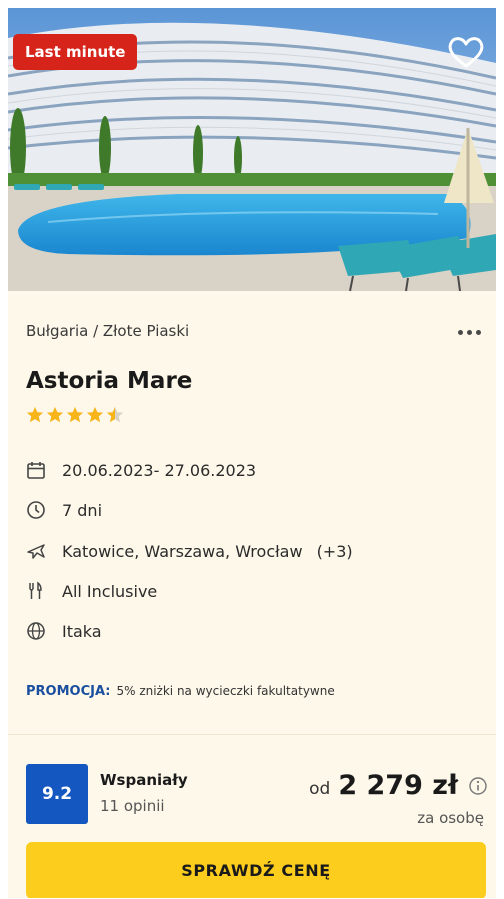  Describe the element at coordinates (75, 52) in the screenshot. I see `last-minute-badge: Last minute` at that location.